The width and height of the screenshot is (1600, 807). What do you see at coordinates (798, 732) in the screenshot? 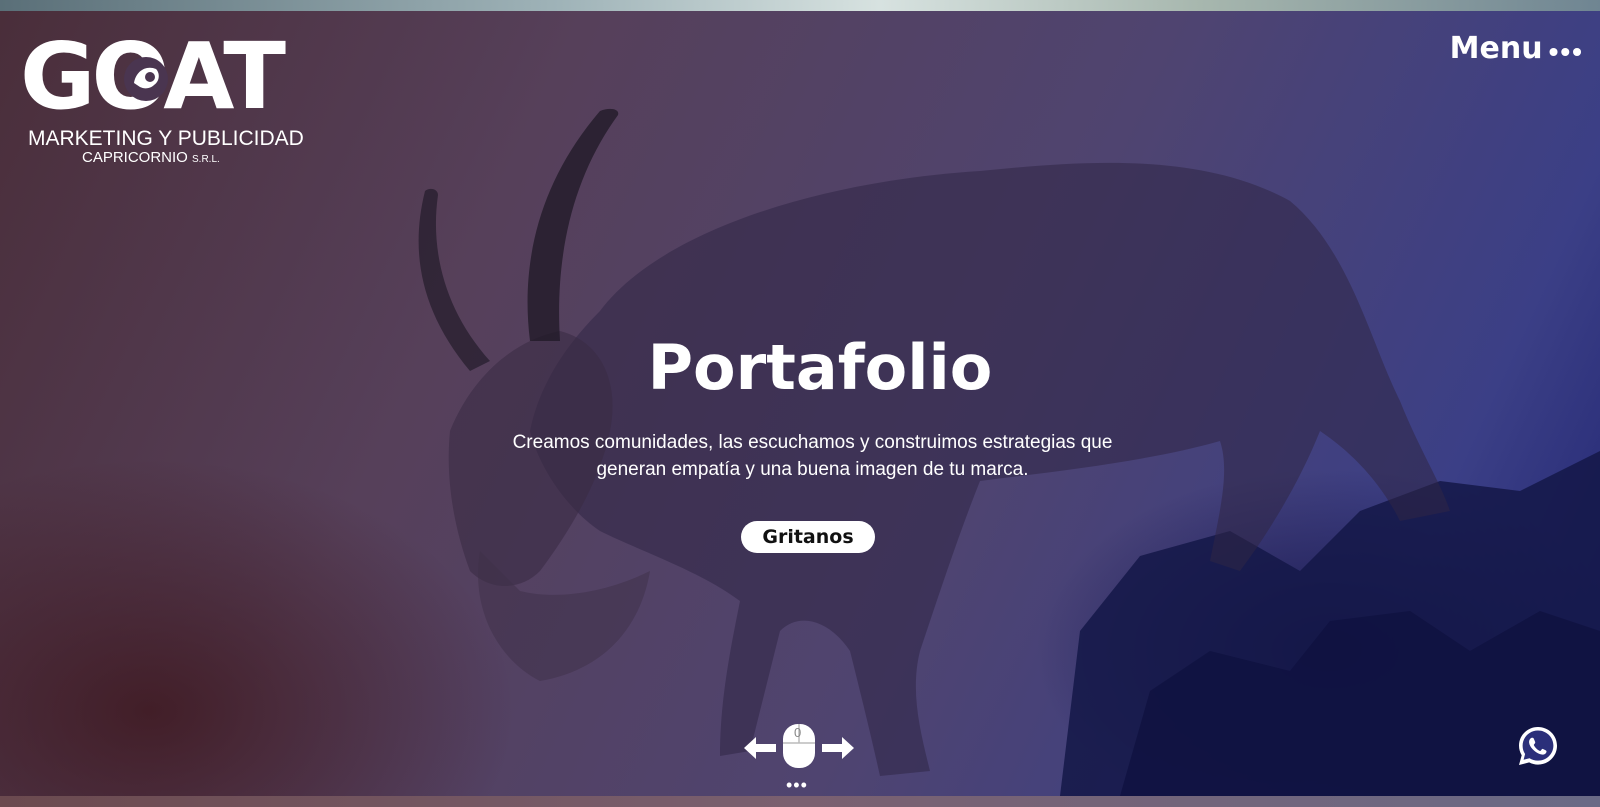
I see `mouse-label: 0` at bounding box center [798, 732].